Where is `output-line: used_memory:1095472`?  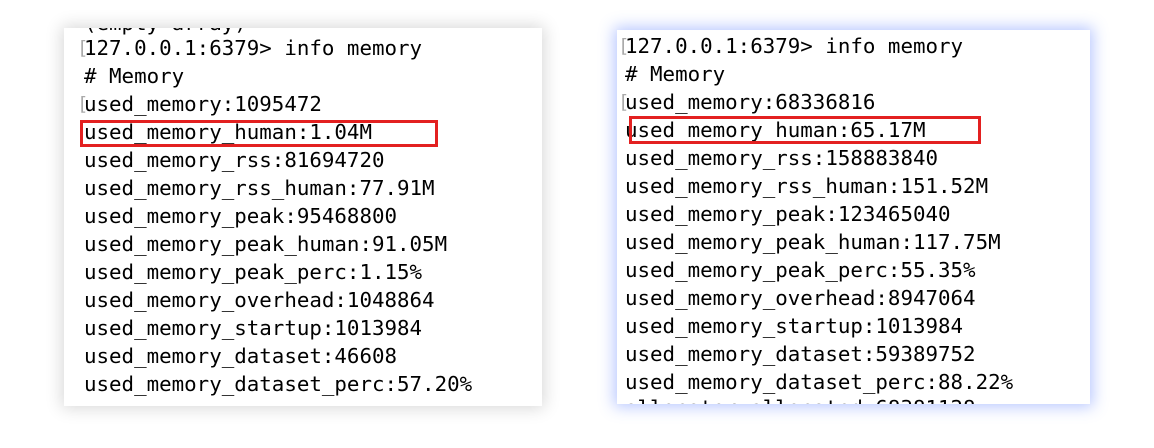
output-line: used_memory:1095472 is located at coordinates (199, 104).